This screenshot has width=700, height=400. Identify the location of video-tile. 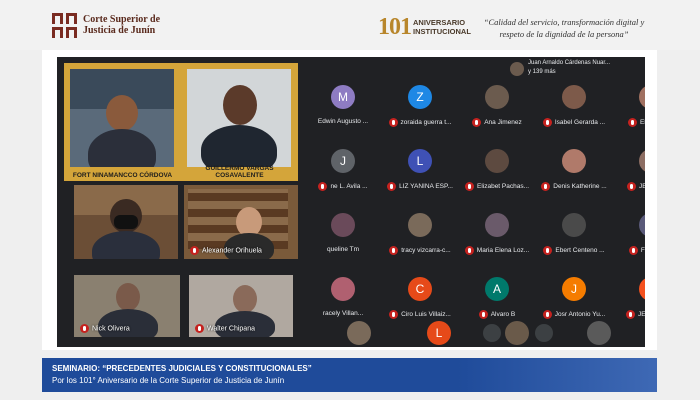
(126, 222).